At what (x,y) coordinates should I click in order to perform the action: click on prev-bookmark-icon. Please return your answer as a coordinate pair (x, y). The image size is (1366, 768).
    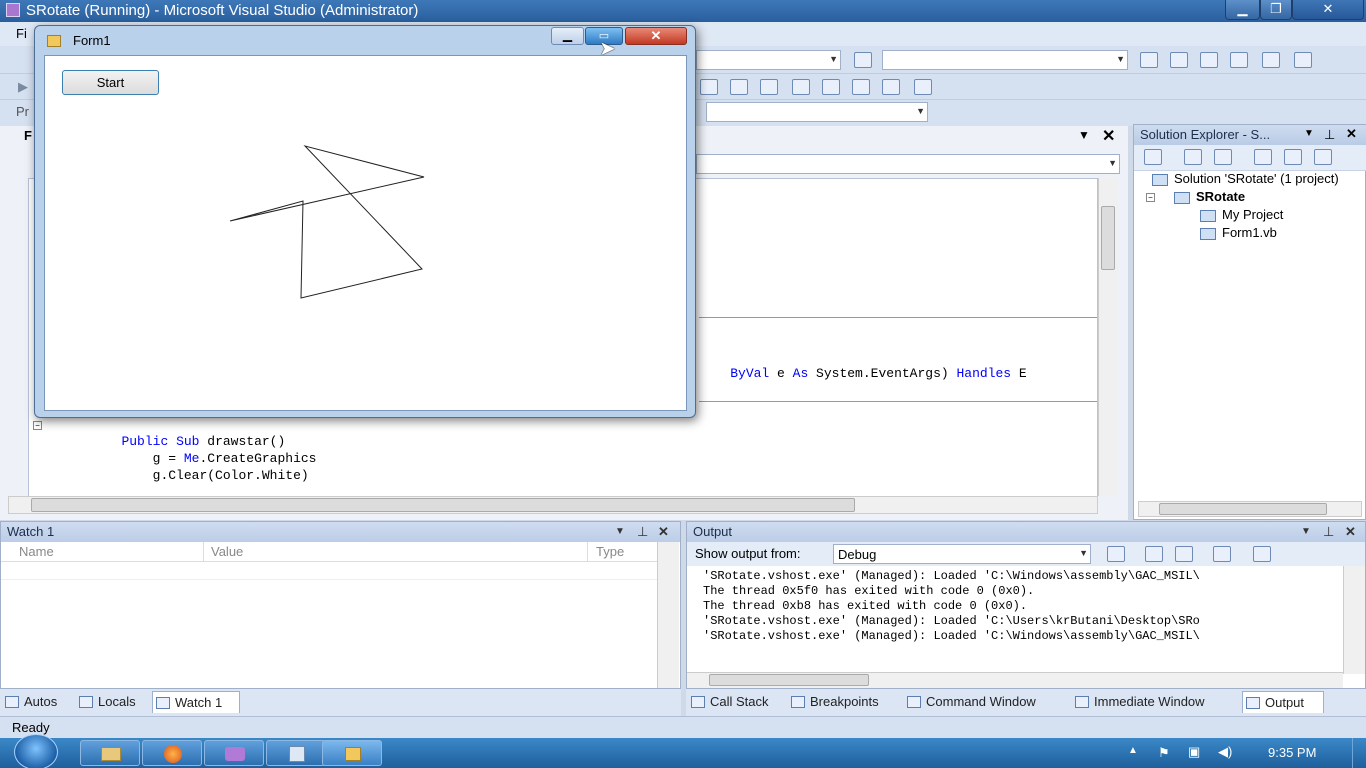
    Looking at the image, I should click on (801, 87).